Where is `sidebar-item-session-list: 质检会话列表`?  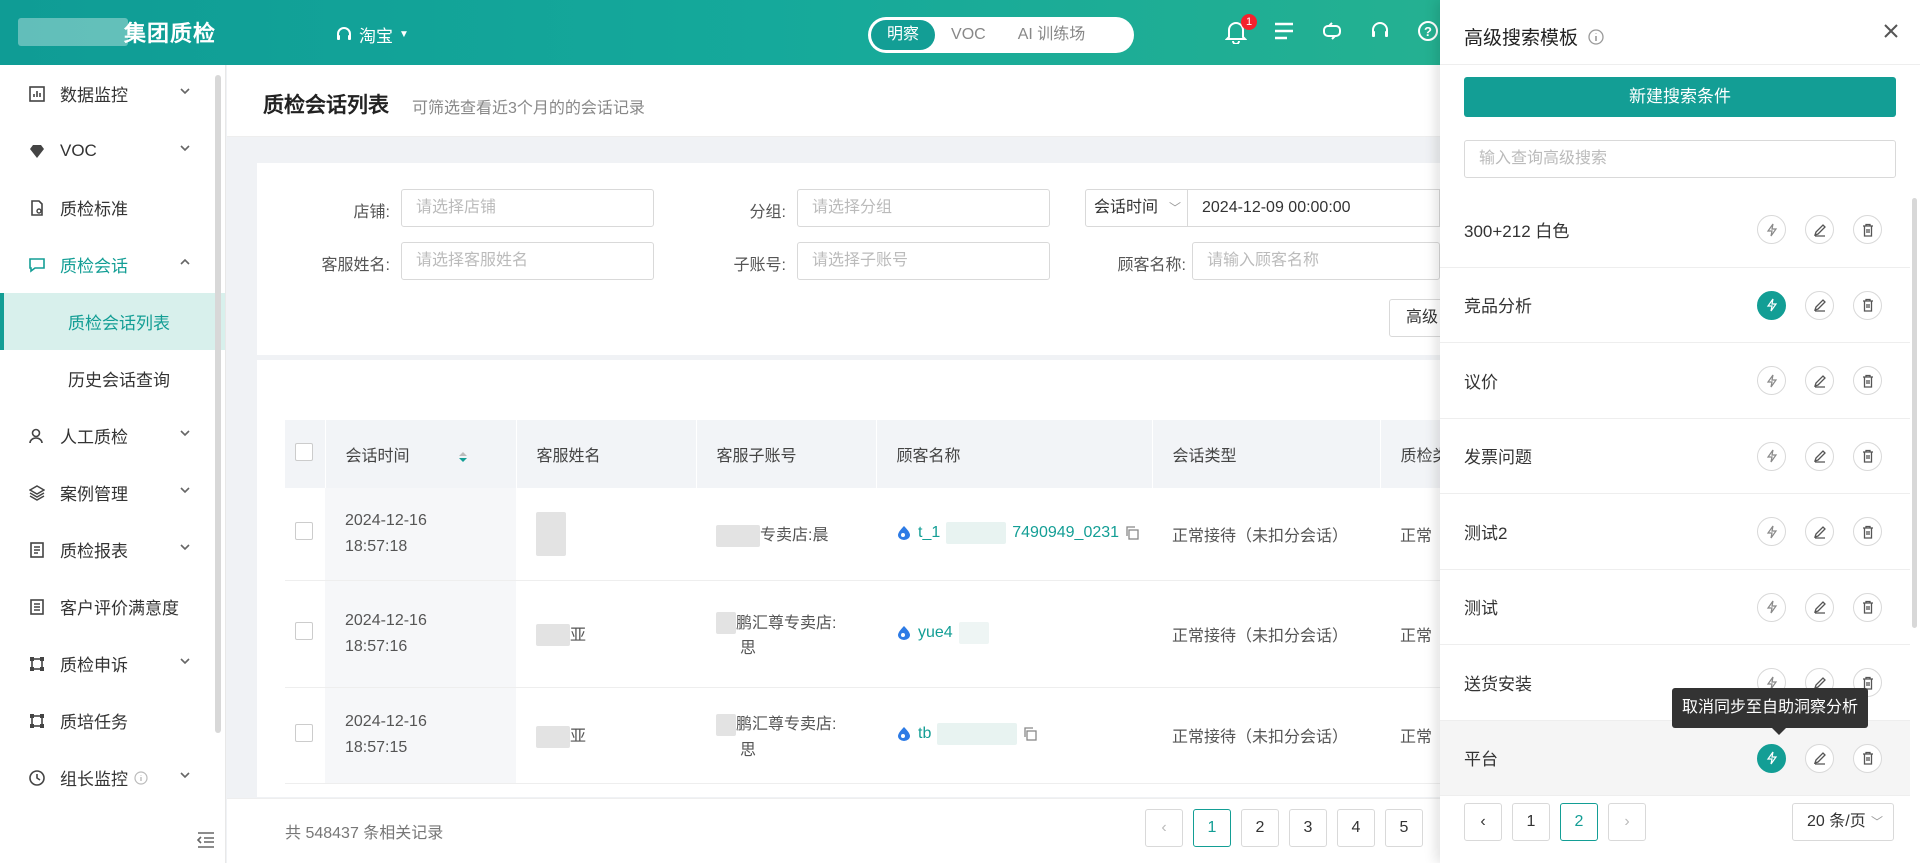
sidebar-item-session-list: 质检会话列表 is located at coordinates (112, 321).